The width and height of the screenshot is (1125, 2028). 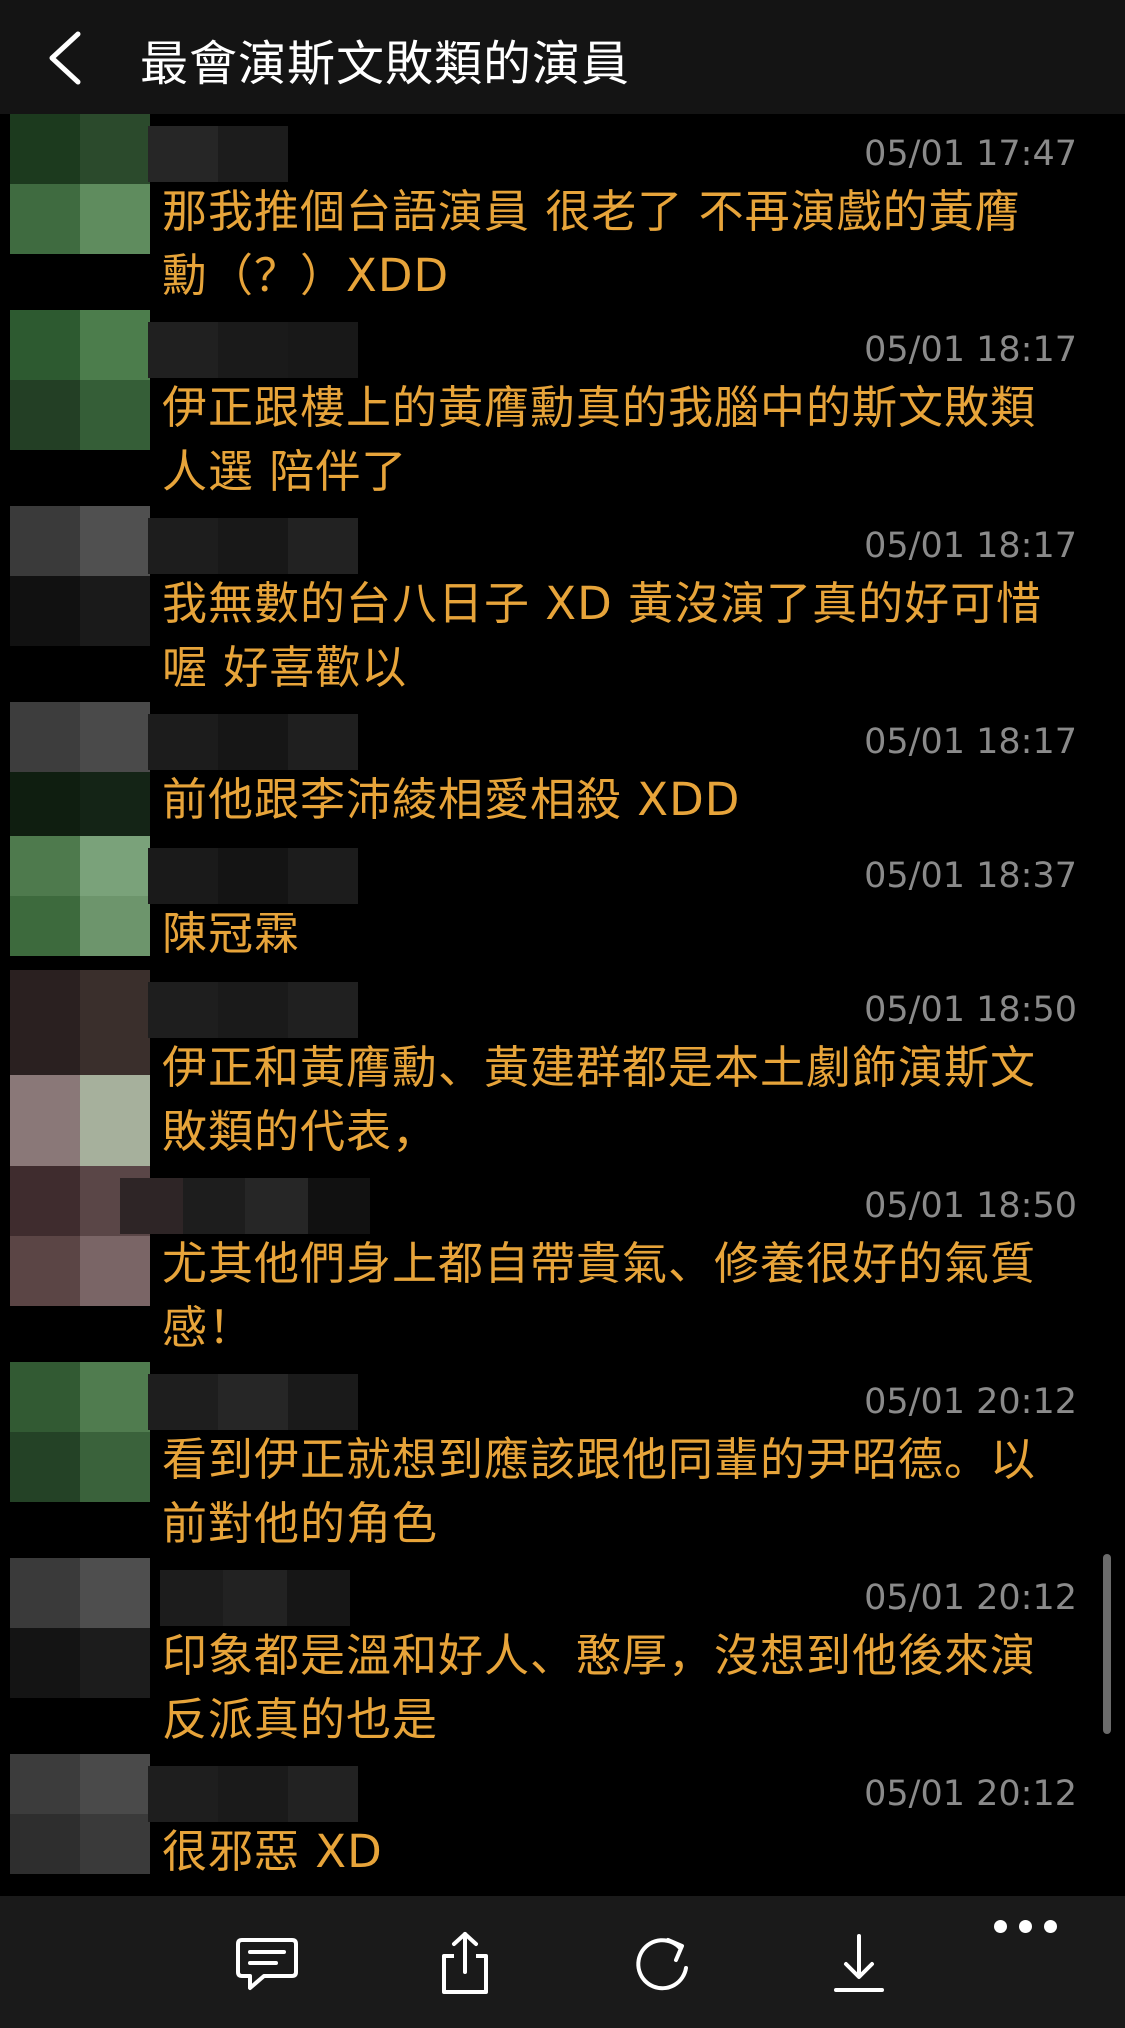 What do you see at coordinates (66, 58) in the screenshot?
I see `back-chevron-icon` at bounding box center [66, 58].